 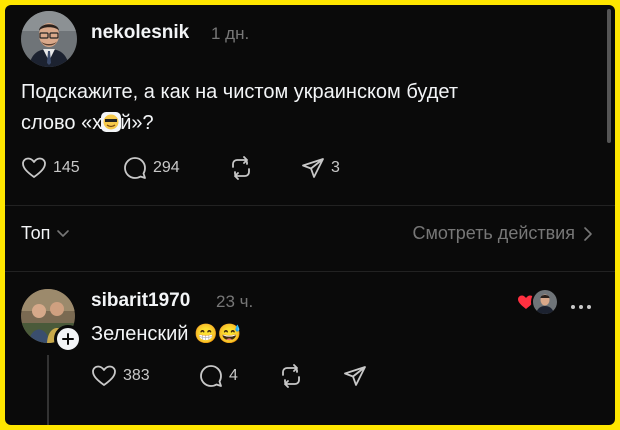 I want to click on author-mini-avatar, so click(x=545, y=302).